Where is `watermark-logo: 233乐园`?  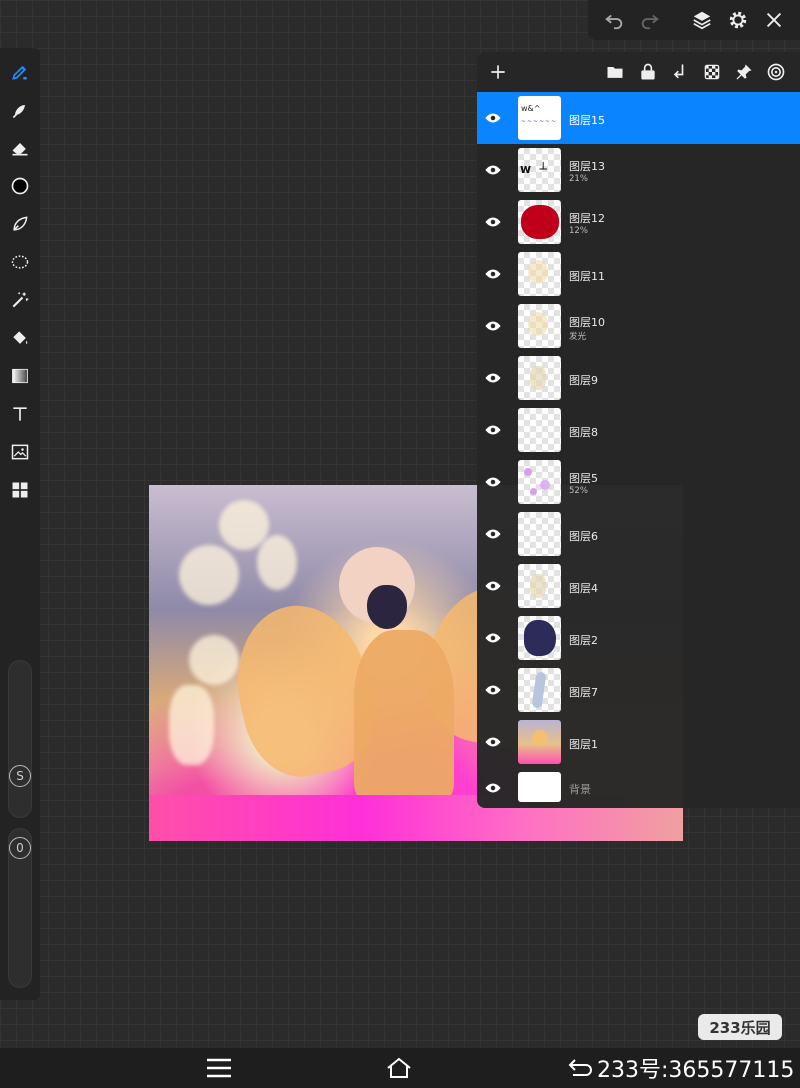
watermark-logo: 233乐园 is located at coordinates (740, 1027).